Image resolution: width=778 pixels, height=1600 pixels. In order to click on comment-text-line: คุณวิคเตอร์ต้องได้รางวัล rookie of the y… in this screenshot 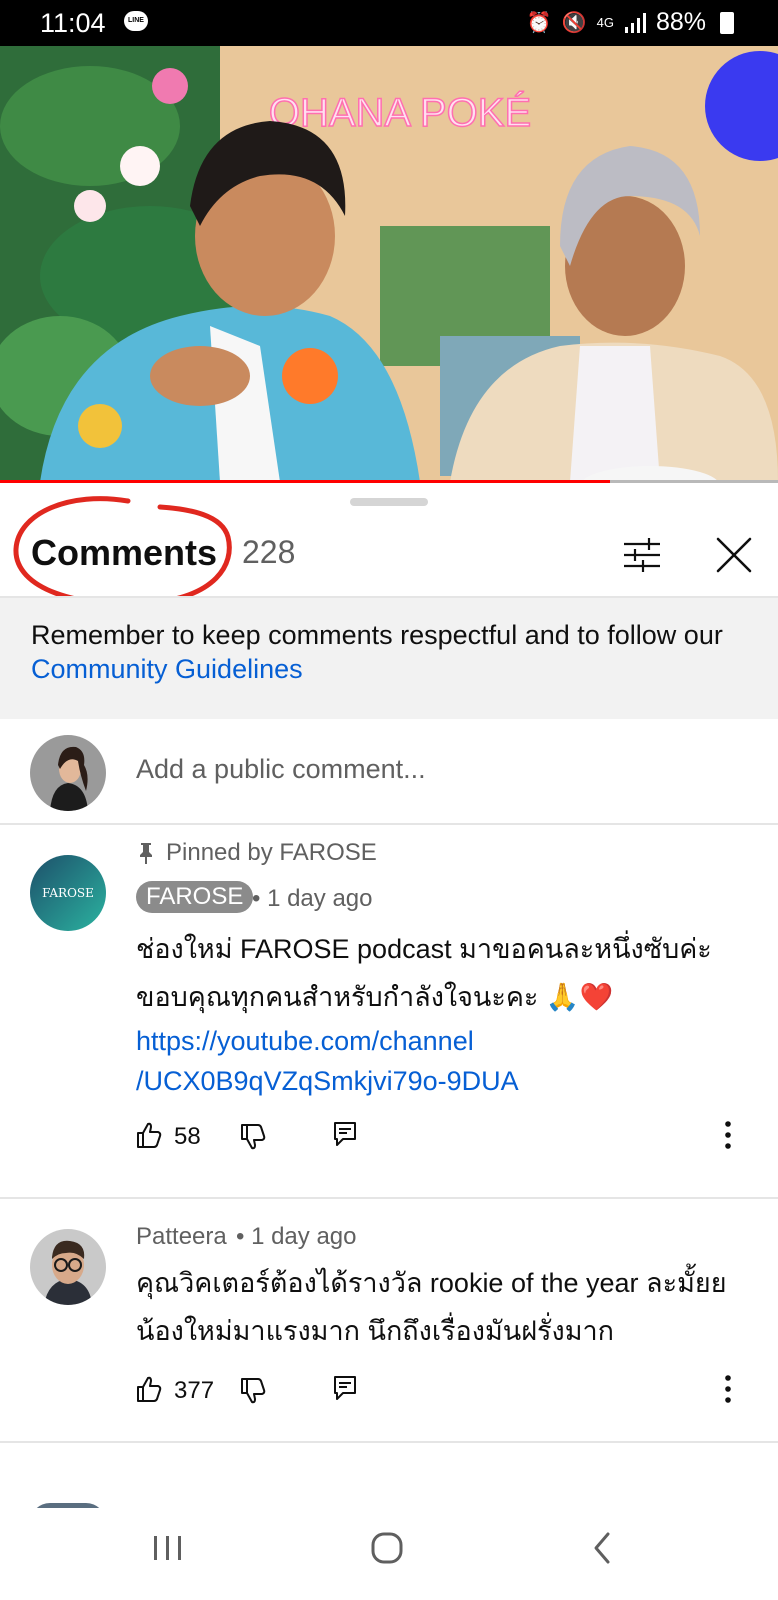, I will do `click(431, 1283)`.